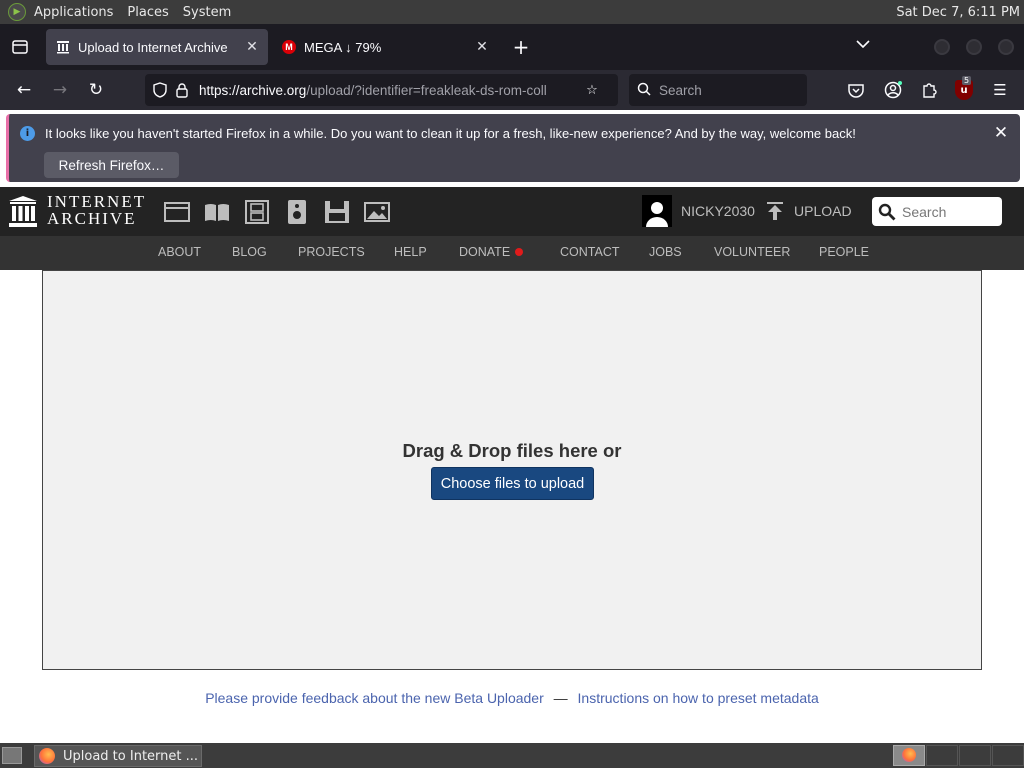  I want to click on list-all-tabs-icon, so click(863, 44).